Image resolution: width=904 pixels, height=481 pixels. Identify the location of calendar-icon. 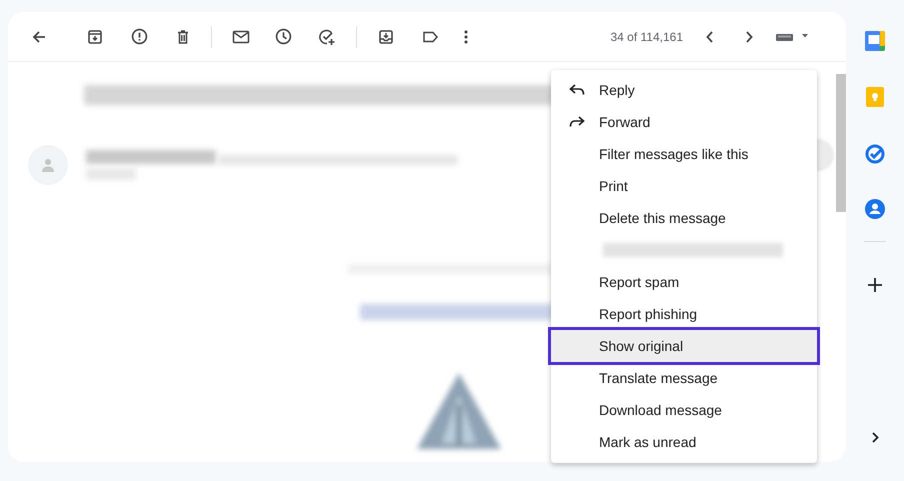
(875, 41).